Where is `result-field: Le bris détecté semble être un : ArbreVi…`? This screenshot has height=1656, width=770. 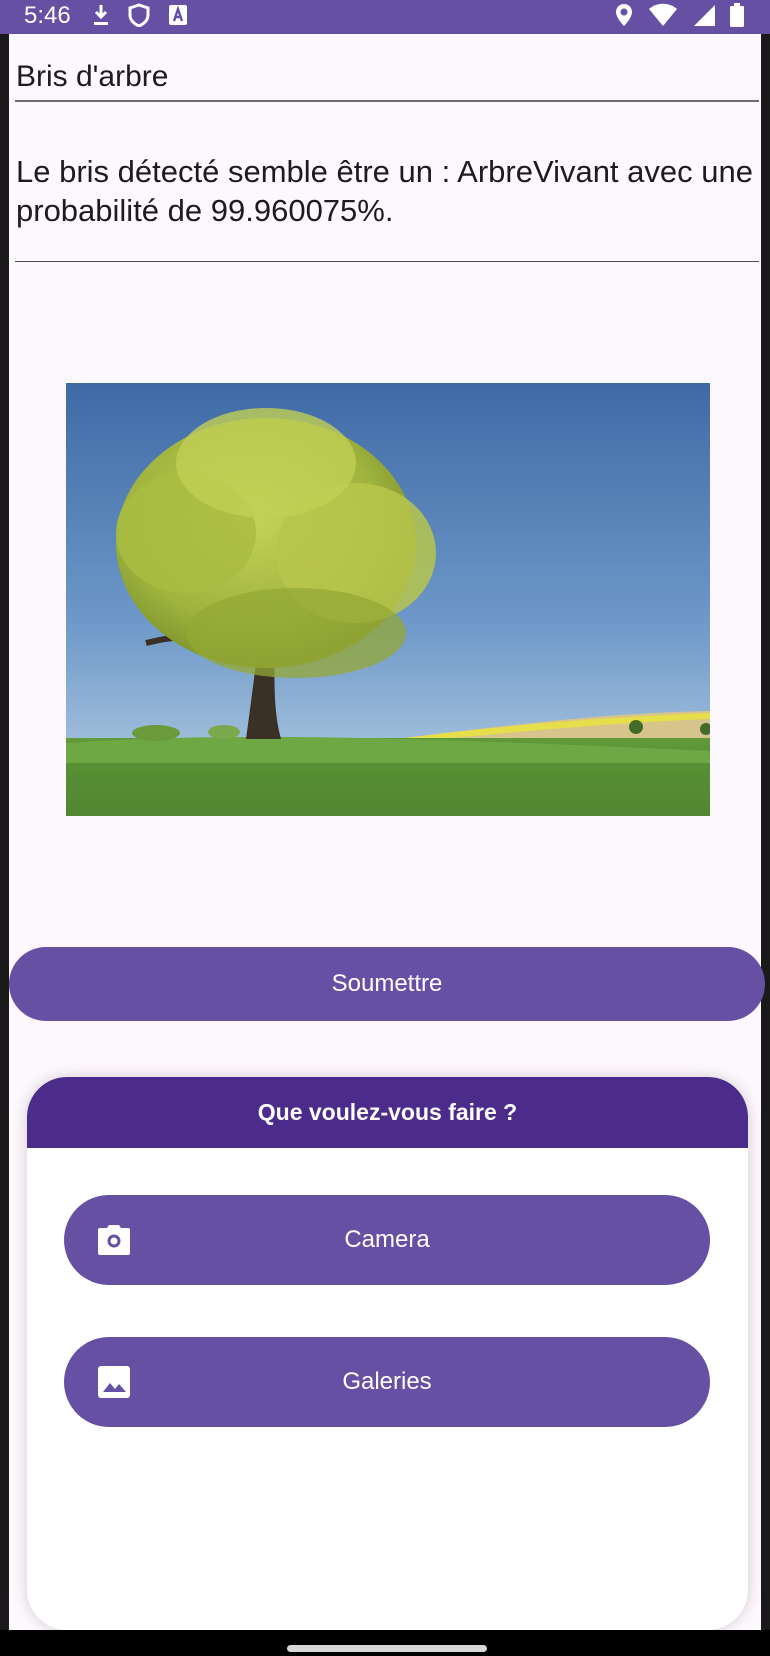
result-field: Le bris détecté semble être un : ArbreVi… is located at coordinates (387, 207).